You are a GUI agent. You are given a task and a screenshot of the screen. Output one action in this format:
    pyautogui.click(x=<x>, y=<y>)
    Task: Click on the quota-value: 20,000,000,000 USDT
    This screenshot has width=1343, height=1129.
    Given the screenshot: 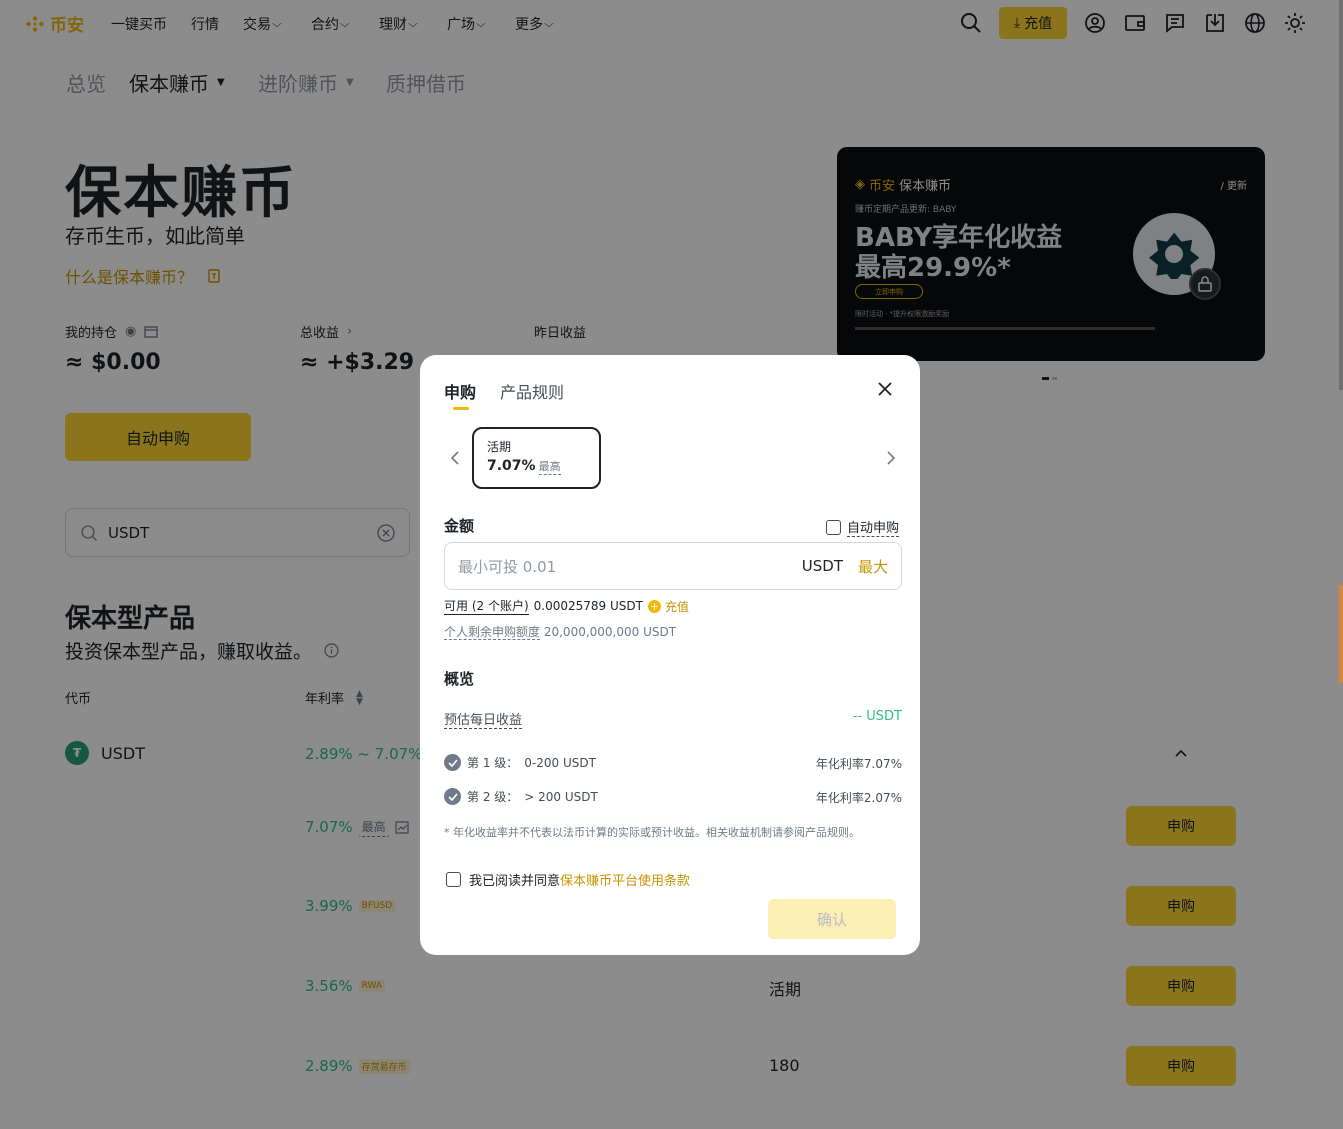 What is the action you would take?
    pyautogui.click(x=610, y=632)
    